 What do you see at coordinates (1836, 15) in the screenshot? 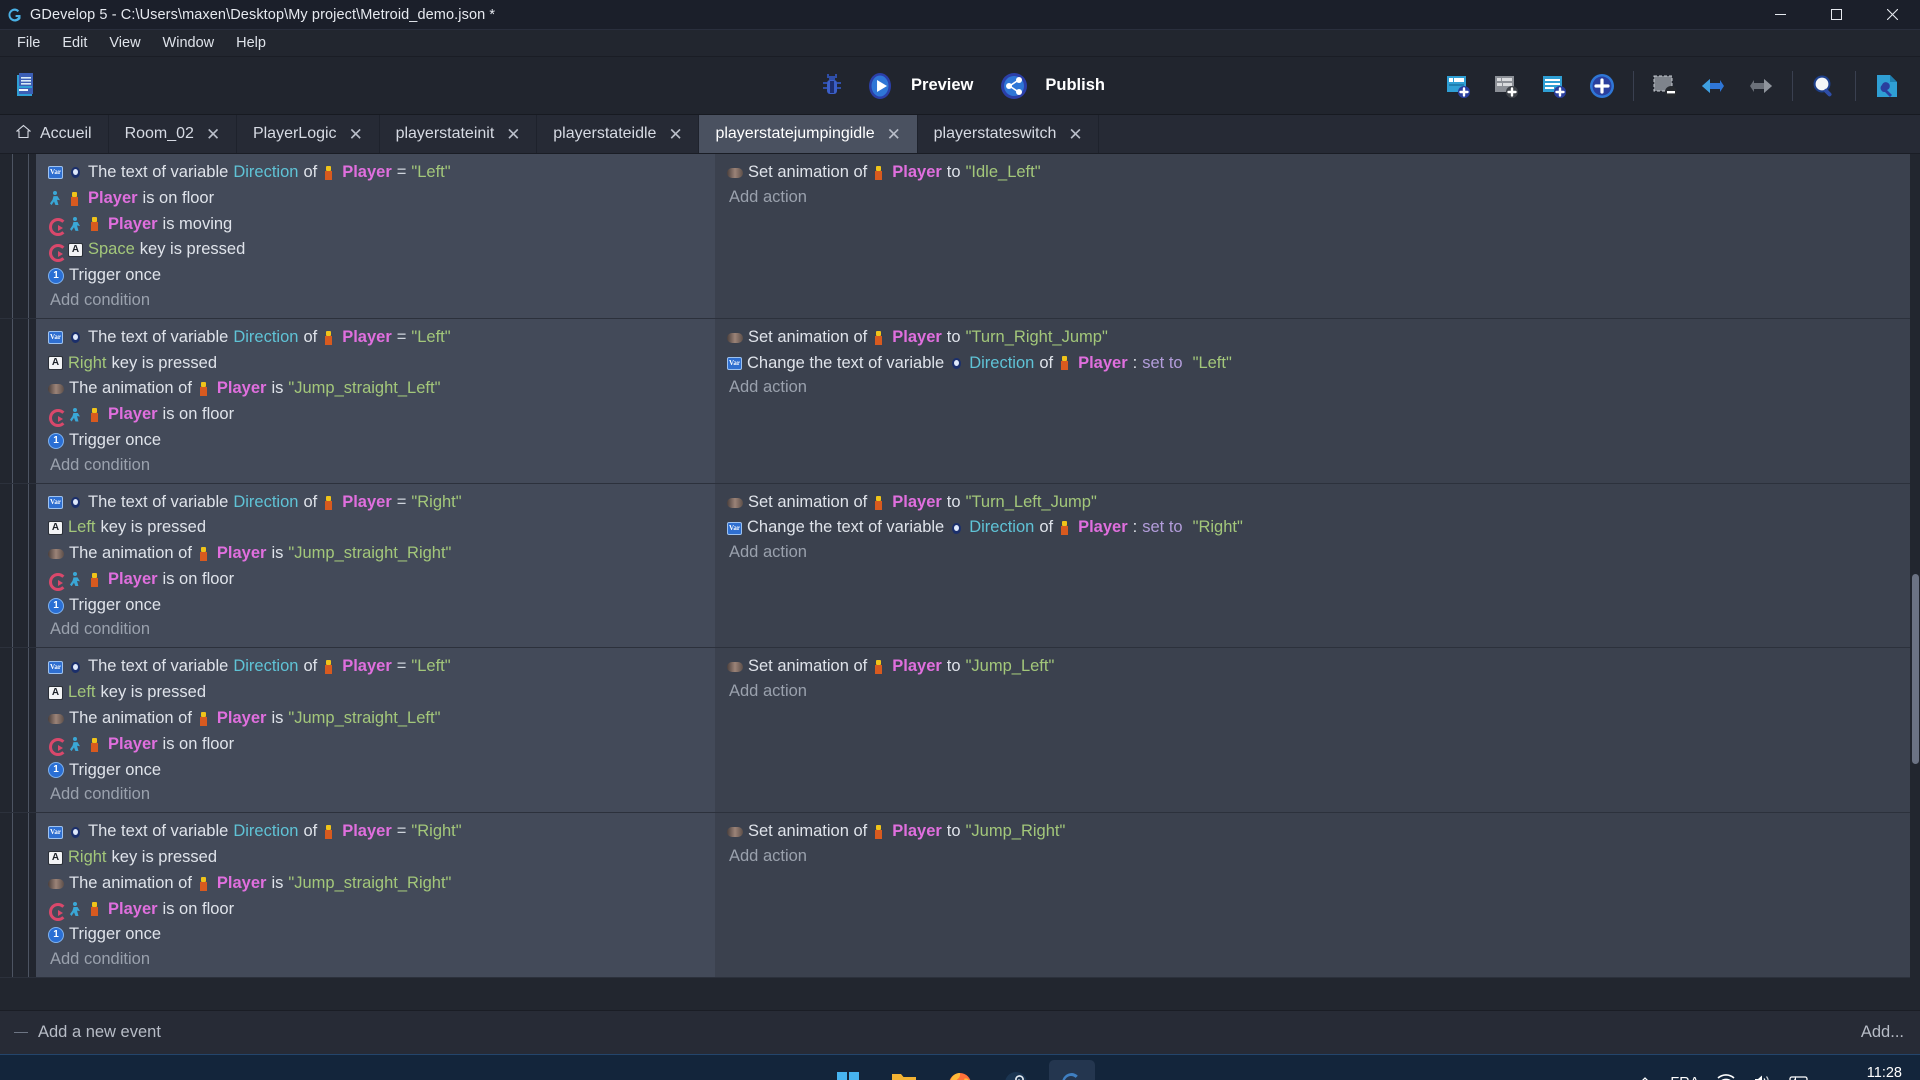
I see `maximize-button` at bounding box center [1836, 15].